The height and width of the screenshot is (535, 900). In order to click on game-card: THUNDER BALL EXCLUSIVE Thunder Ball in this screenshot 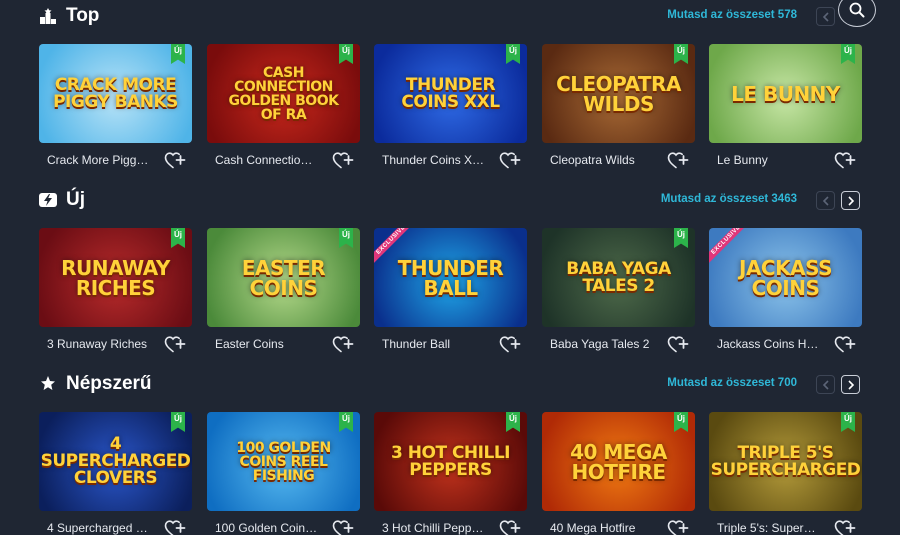, I will do `click(450, 292)`.